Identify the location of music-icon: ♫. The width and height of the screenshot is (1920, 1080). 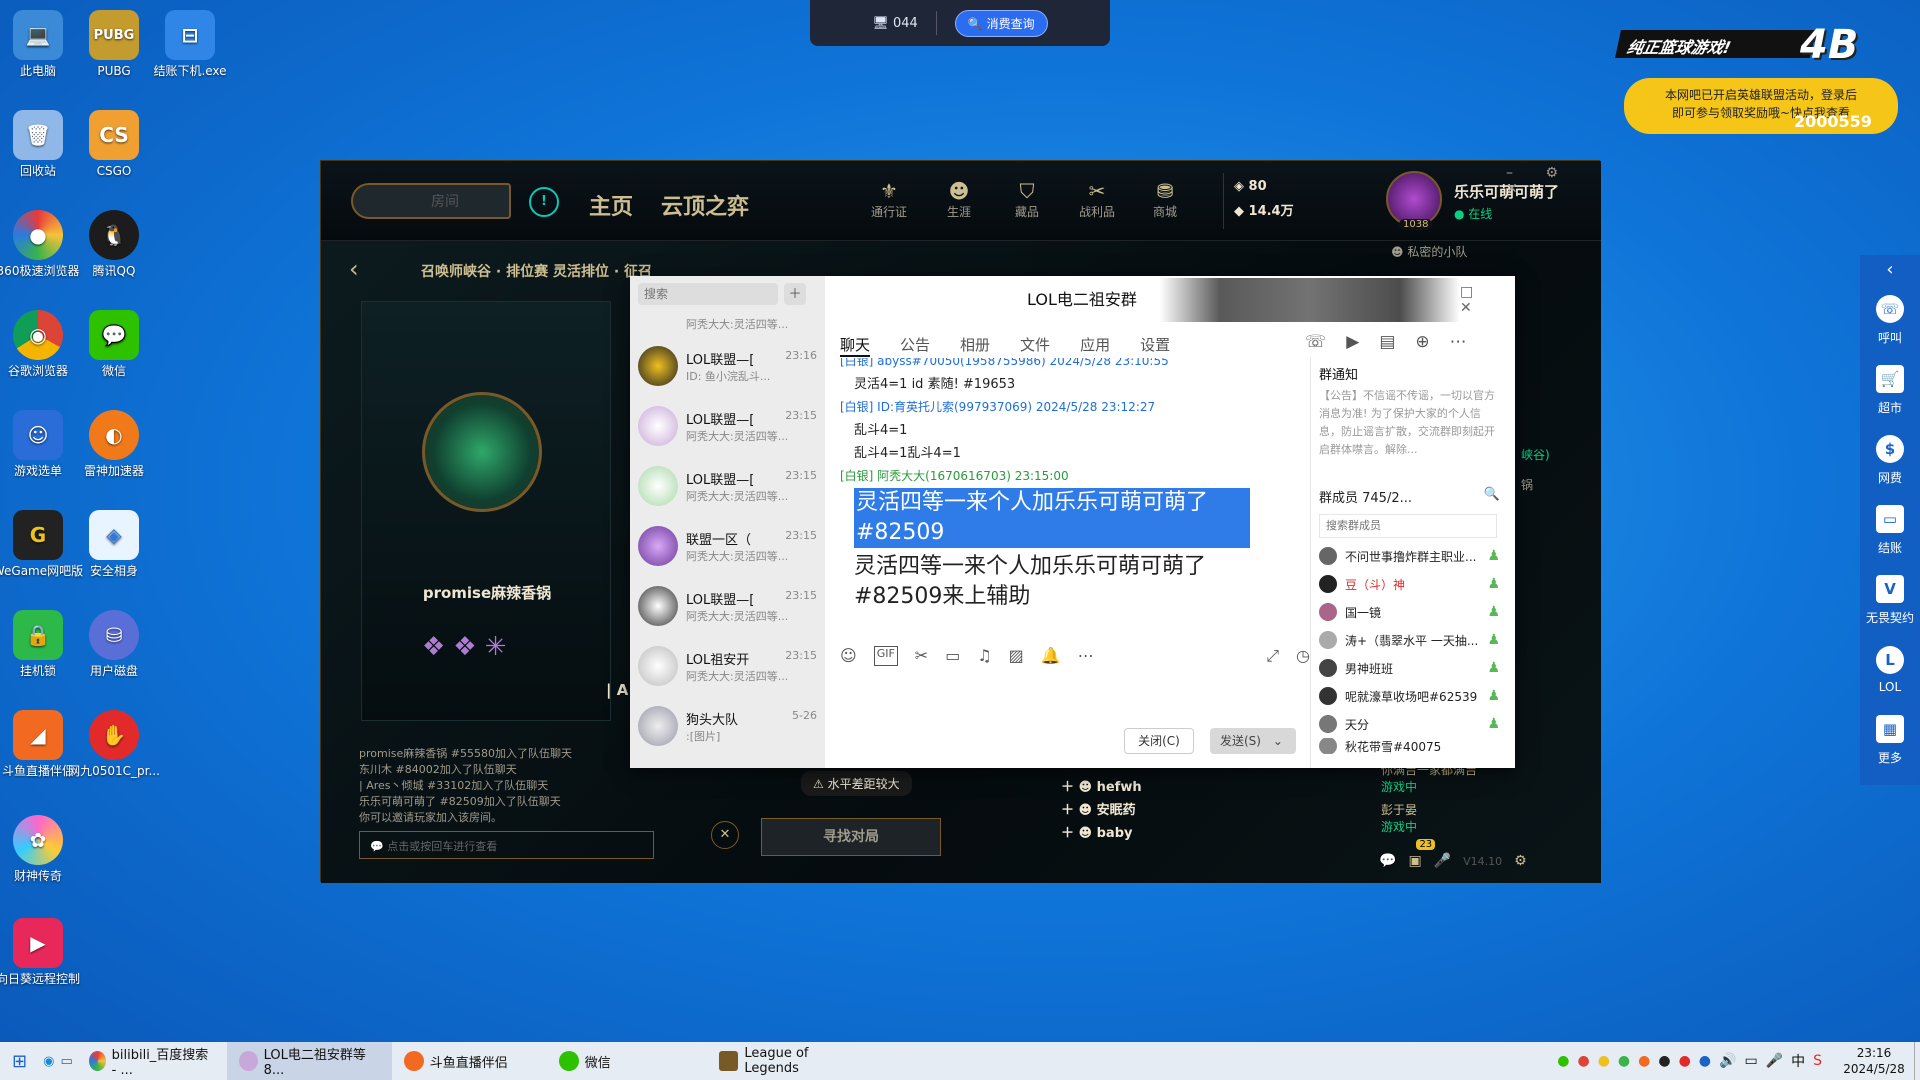
(984, 656).